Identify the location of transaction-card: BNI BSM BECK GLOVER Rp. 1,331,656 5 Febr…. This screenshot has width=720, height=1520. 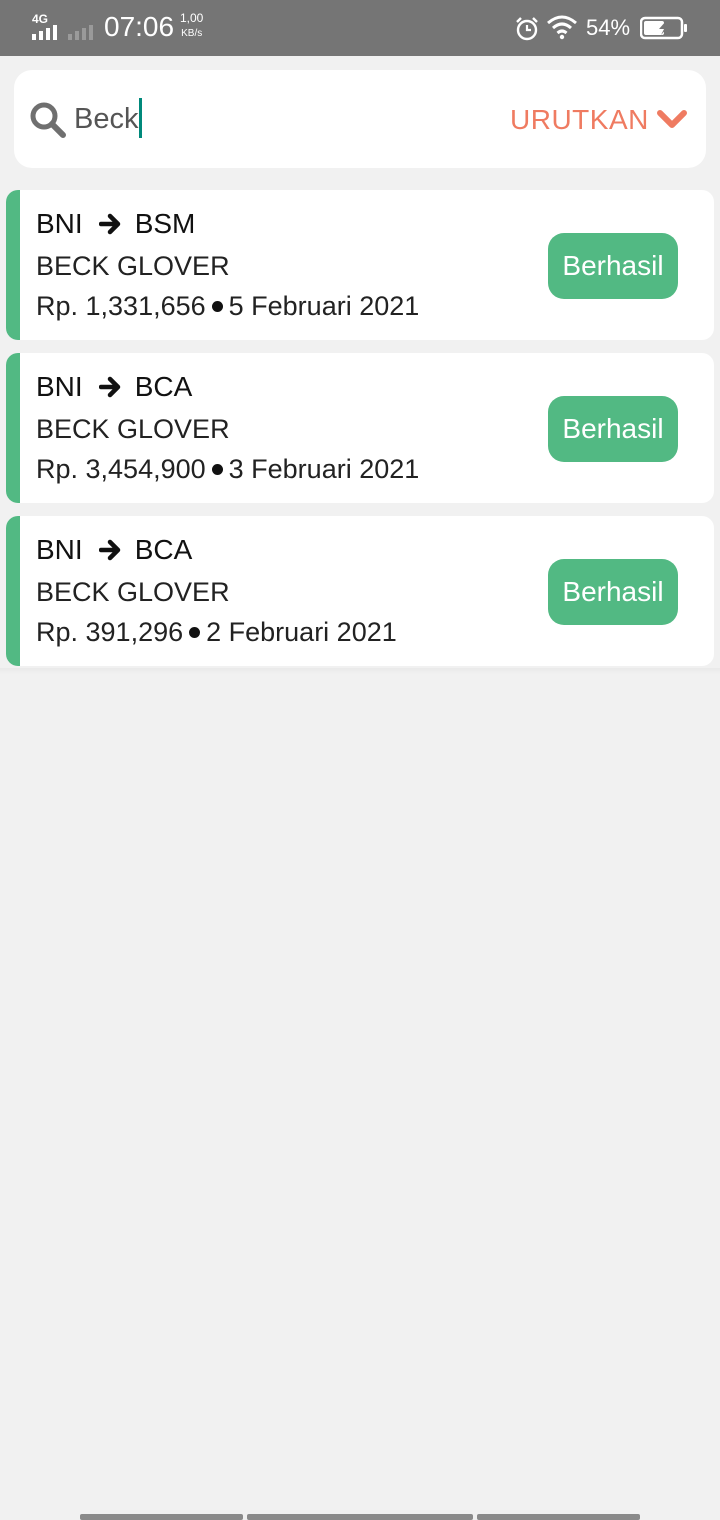
(360, 265).